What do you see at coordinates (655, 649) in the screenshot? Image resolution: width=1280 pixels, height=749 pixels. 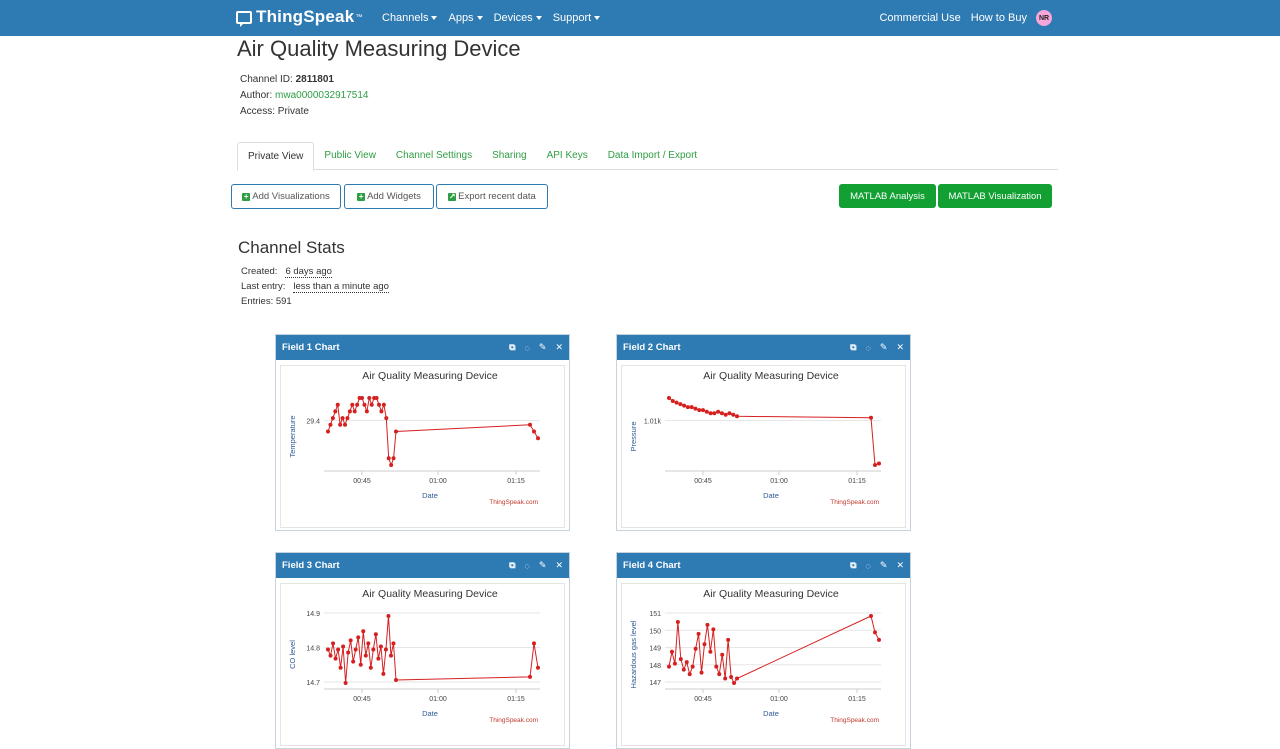 I see `y-tick-label: 149` at bounding box center [655, 649].